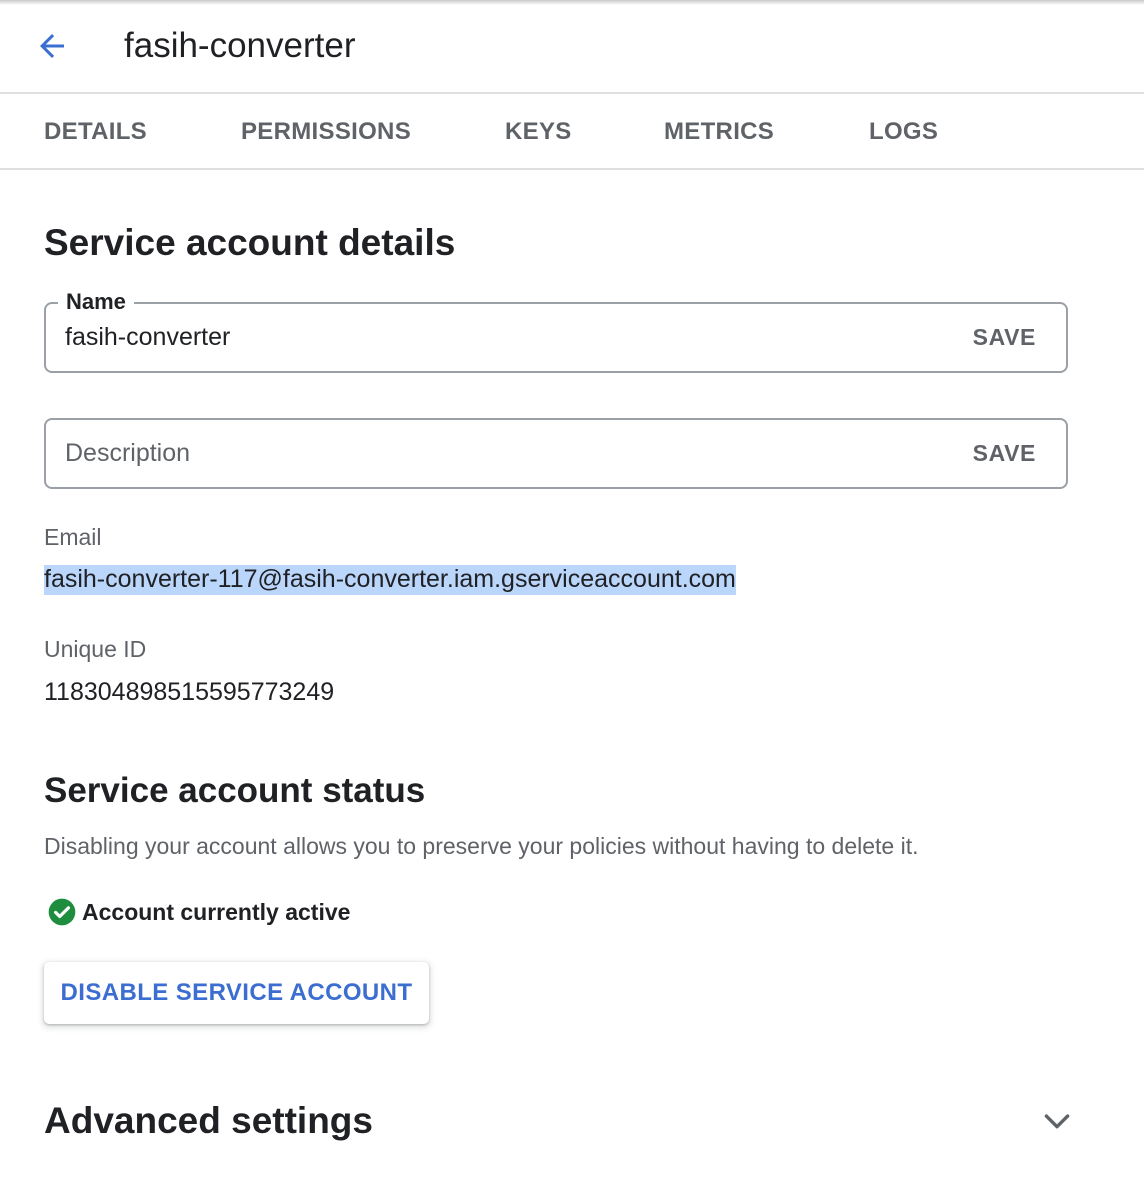 The width and height of the screenshot is (1144, 1186). Describe the element at coordinates (95, 131) in the screenshot. I see `tab-details: DETAILS` at that location.